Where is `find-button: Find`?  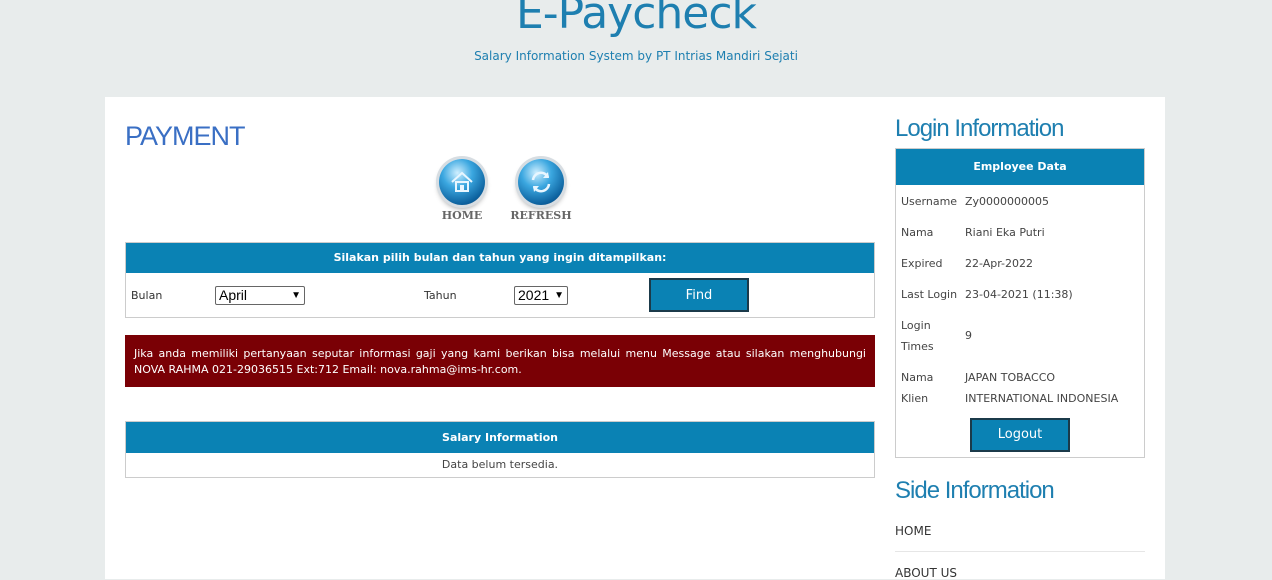 find-button: Find is located at coordinates (699, 295).